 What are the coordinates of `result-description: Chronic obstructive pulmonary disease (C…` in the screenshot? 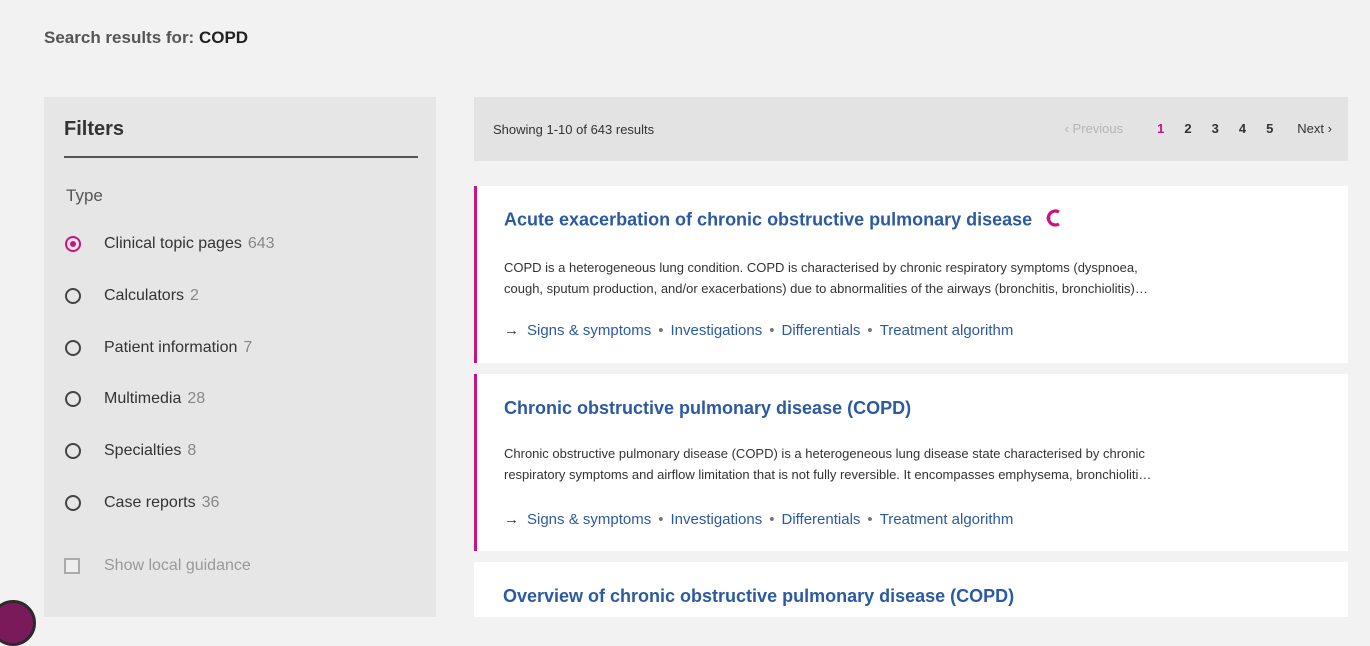 It's located at (828, 464).